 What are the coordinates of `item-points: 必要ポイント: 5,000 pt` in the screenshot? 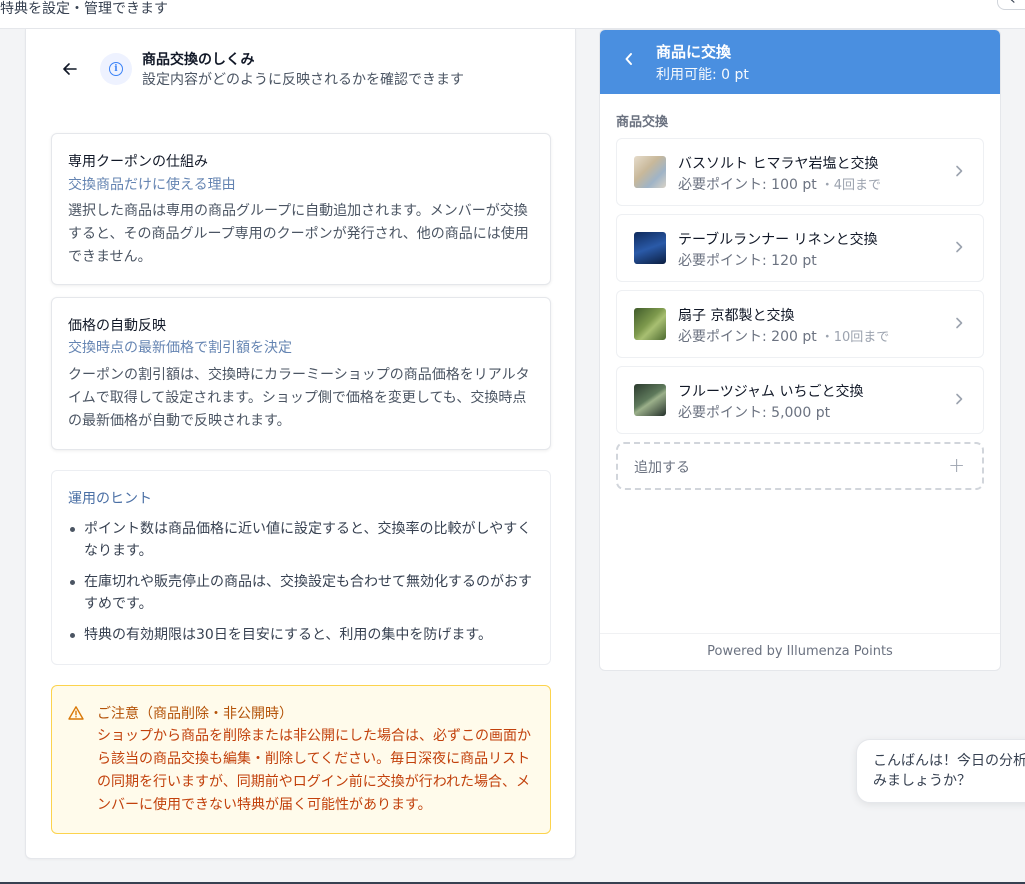 It's located at (754, 413).